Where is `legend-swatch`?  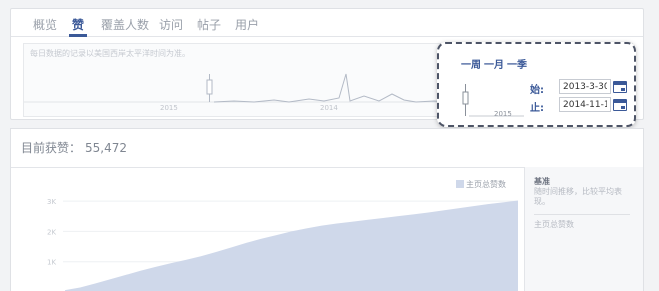 legend-swatch is located at coordinates (460, 184).